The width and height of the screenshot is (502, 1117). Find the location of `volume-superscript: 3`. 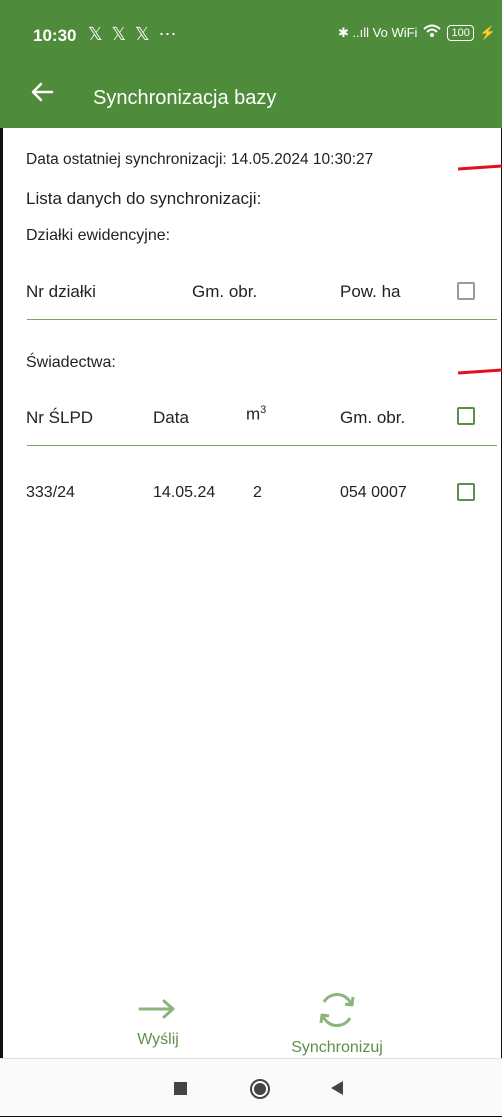

volume-superscript: 3 is located at coordinates (263, 410).